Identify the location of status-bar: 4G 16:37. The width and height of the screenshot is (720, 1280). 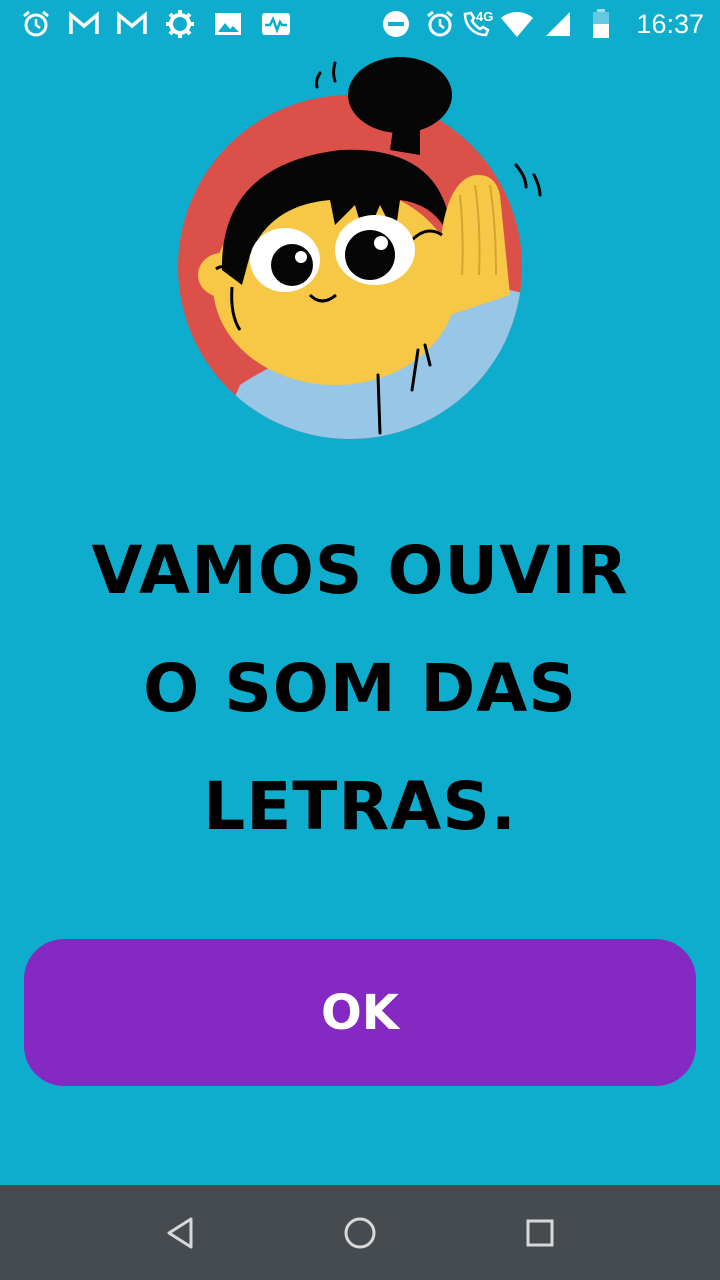
(360, 25).